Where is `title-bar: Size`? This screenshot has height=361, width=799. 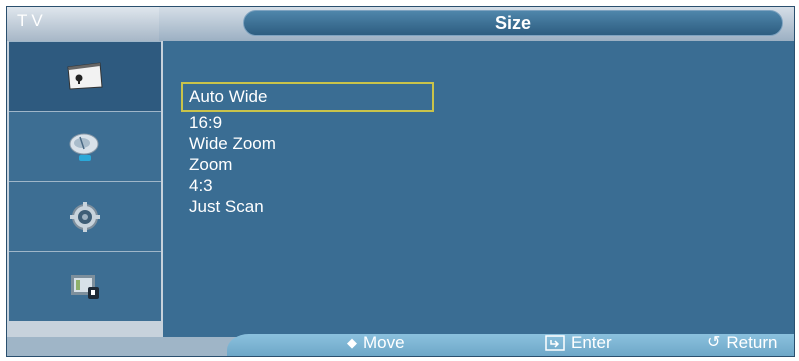 title-bar: Size is located at coordinates (513, 23).